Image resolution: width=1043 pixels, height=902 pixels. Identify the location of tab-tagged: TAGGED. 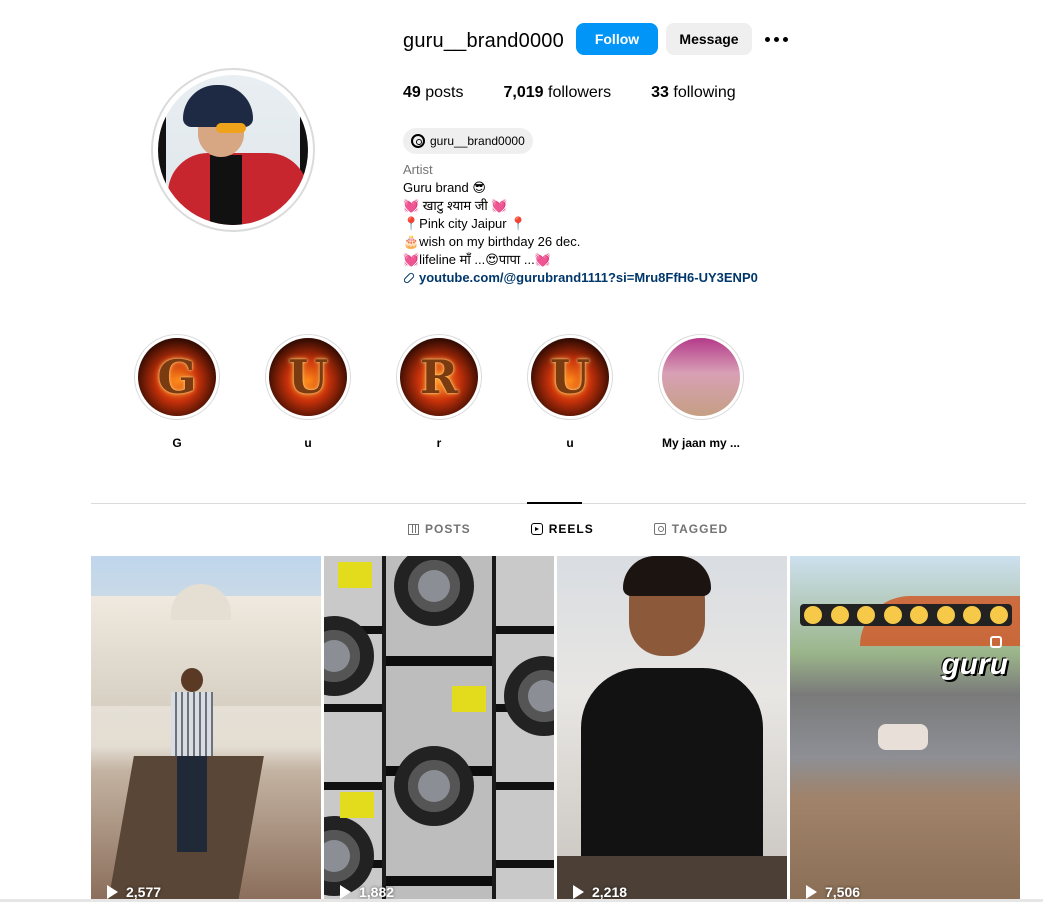
(690, 529).